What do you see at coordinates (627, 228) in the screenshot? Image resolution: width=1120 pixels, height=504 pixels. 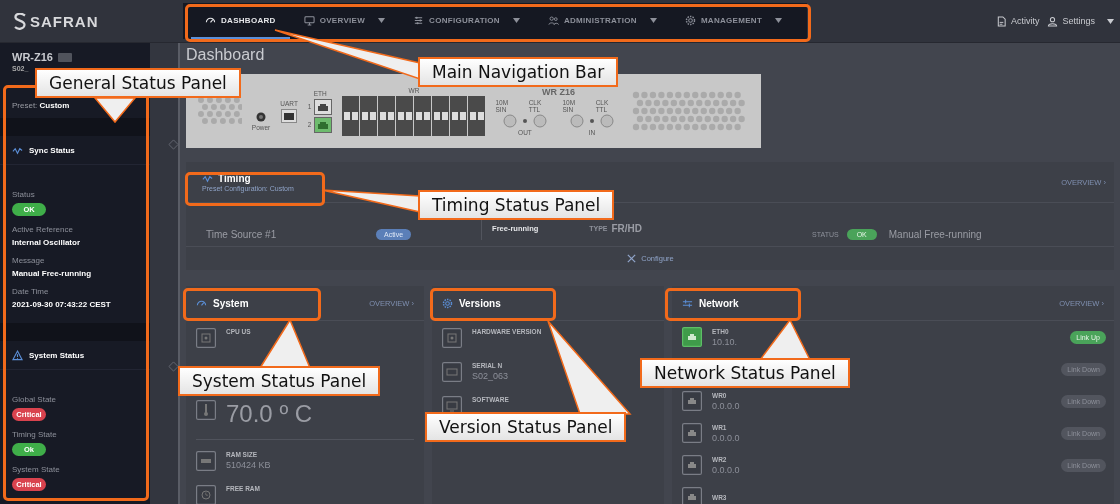 I see `type-value: FR/HD` at bounding box center [627, 228].